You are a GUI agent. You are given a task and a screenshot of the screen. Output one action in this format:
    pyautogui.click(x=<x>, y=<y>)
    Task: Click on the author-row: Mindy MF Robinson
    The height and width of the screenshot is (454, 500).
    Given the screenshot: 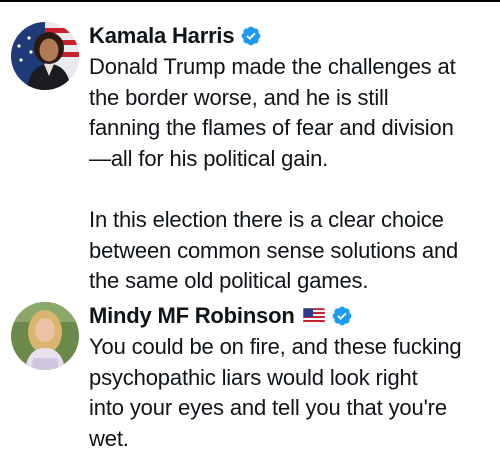 What is the action you would take?
    pyautogui.click(x=291, y=316)
    